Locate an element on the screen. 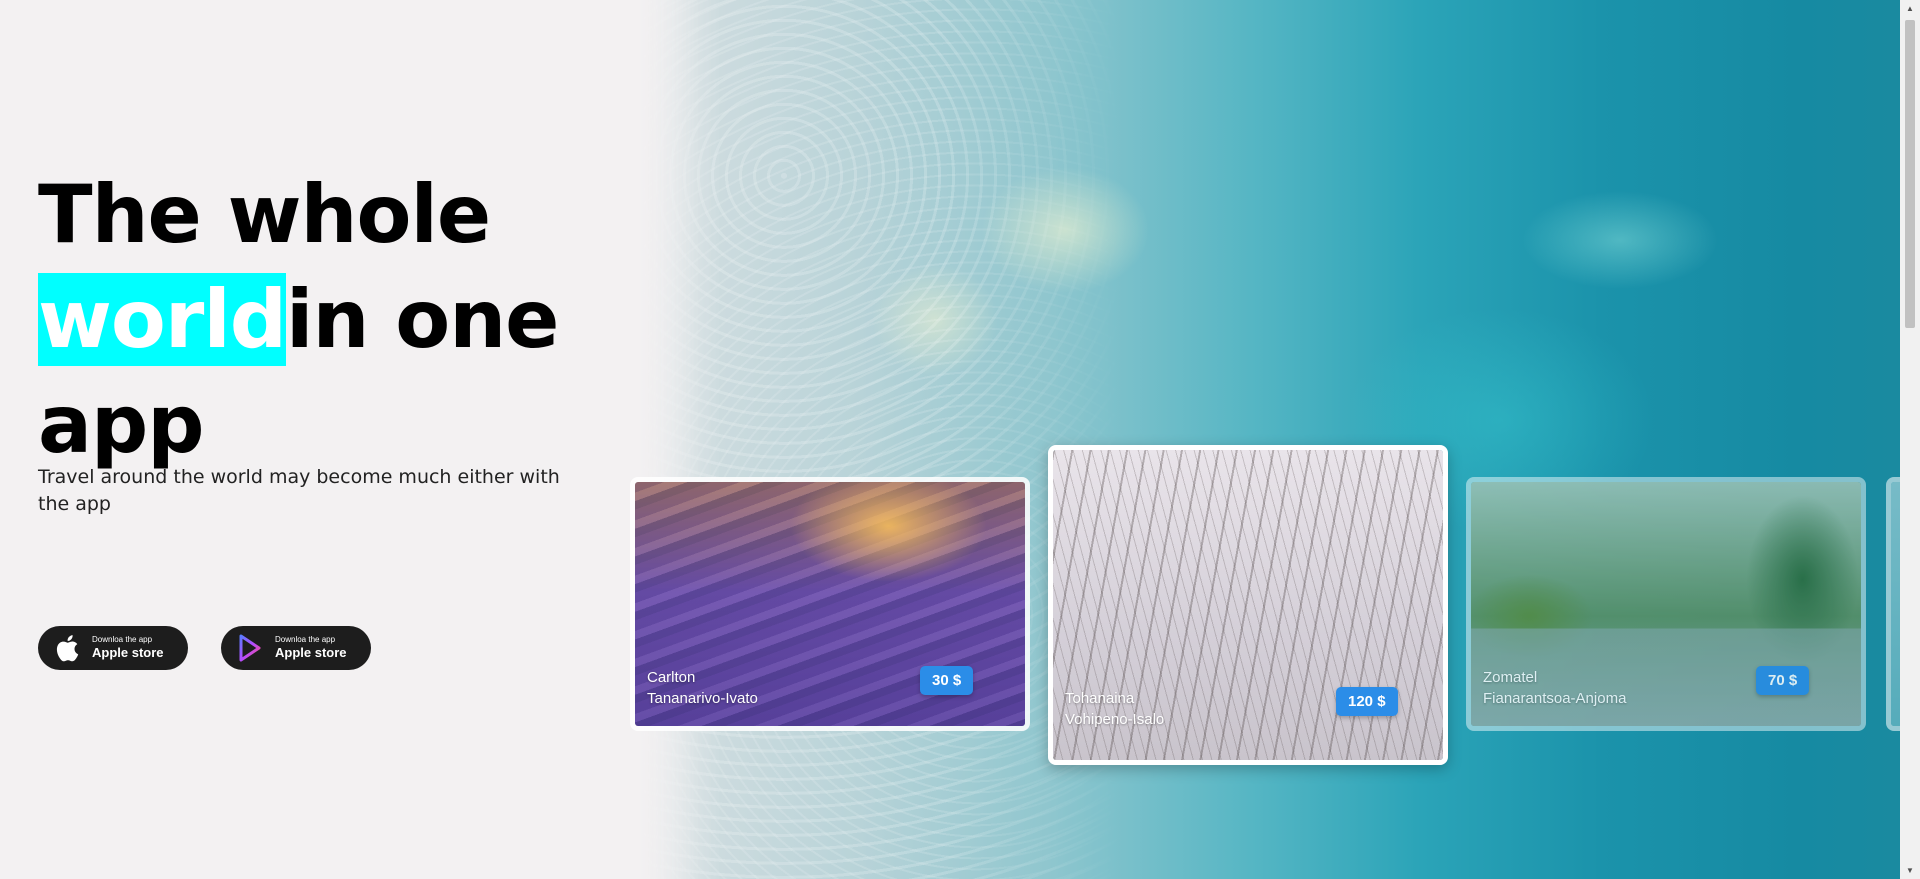 The height and width of the screenshot is (879, 1920). destination-card-3: Zomatel Fianarantsoa-Anjoma 70 $ is located at coordinates (1666, 604).